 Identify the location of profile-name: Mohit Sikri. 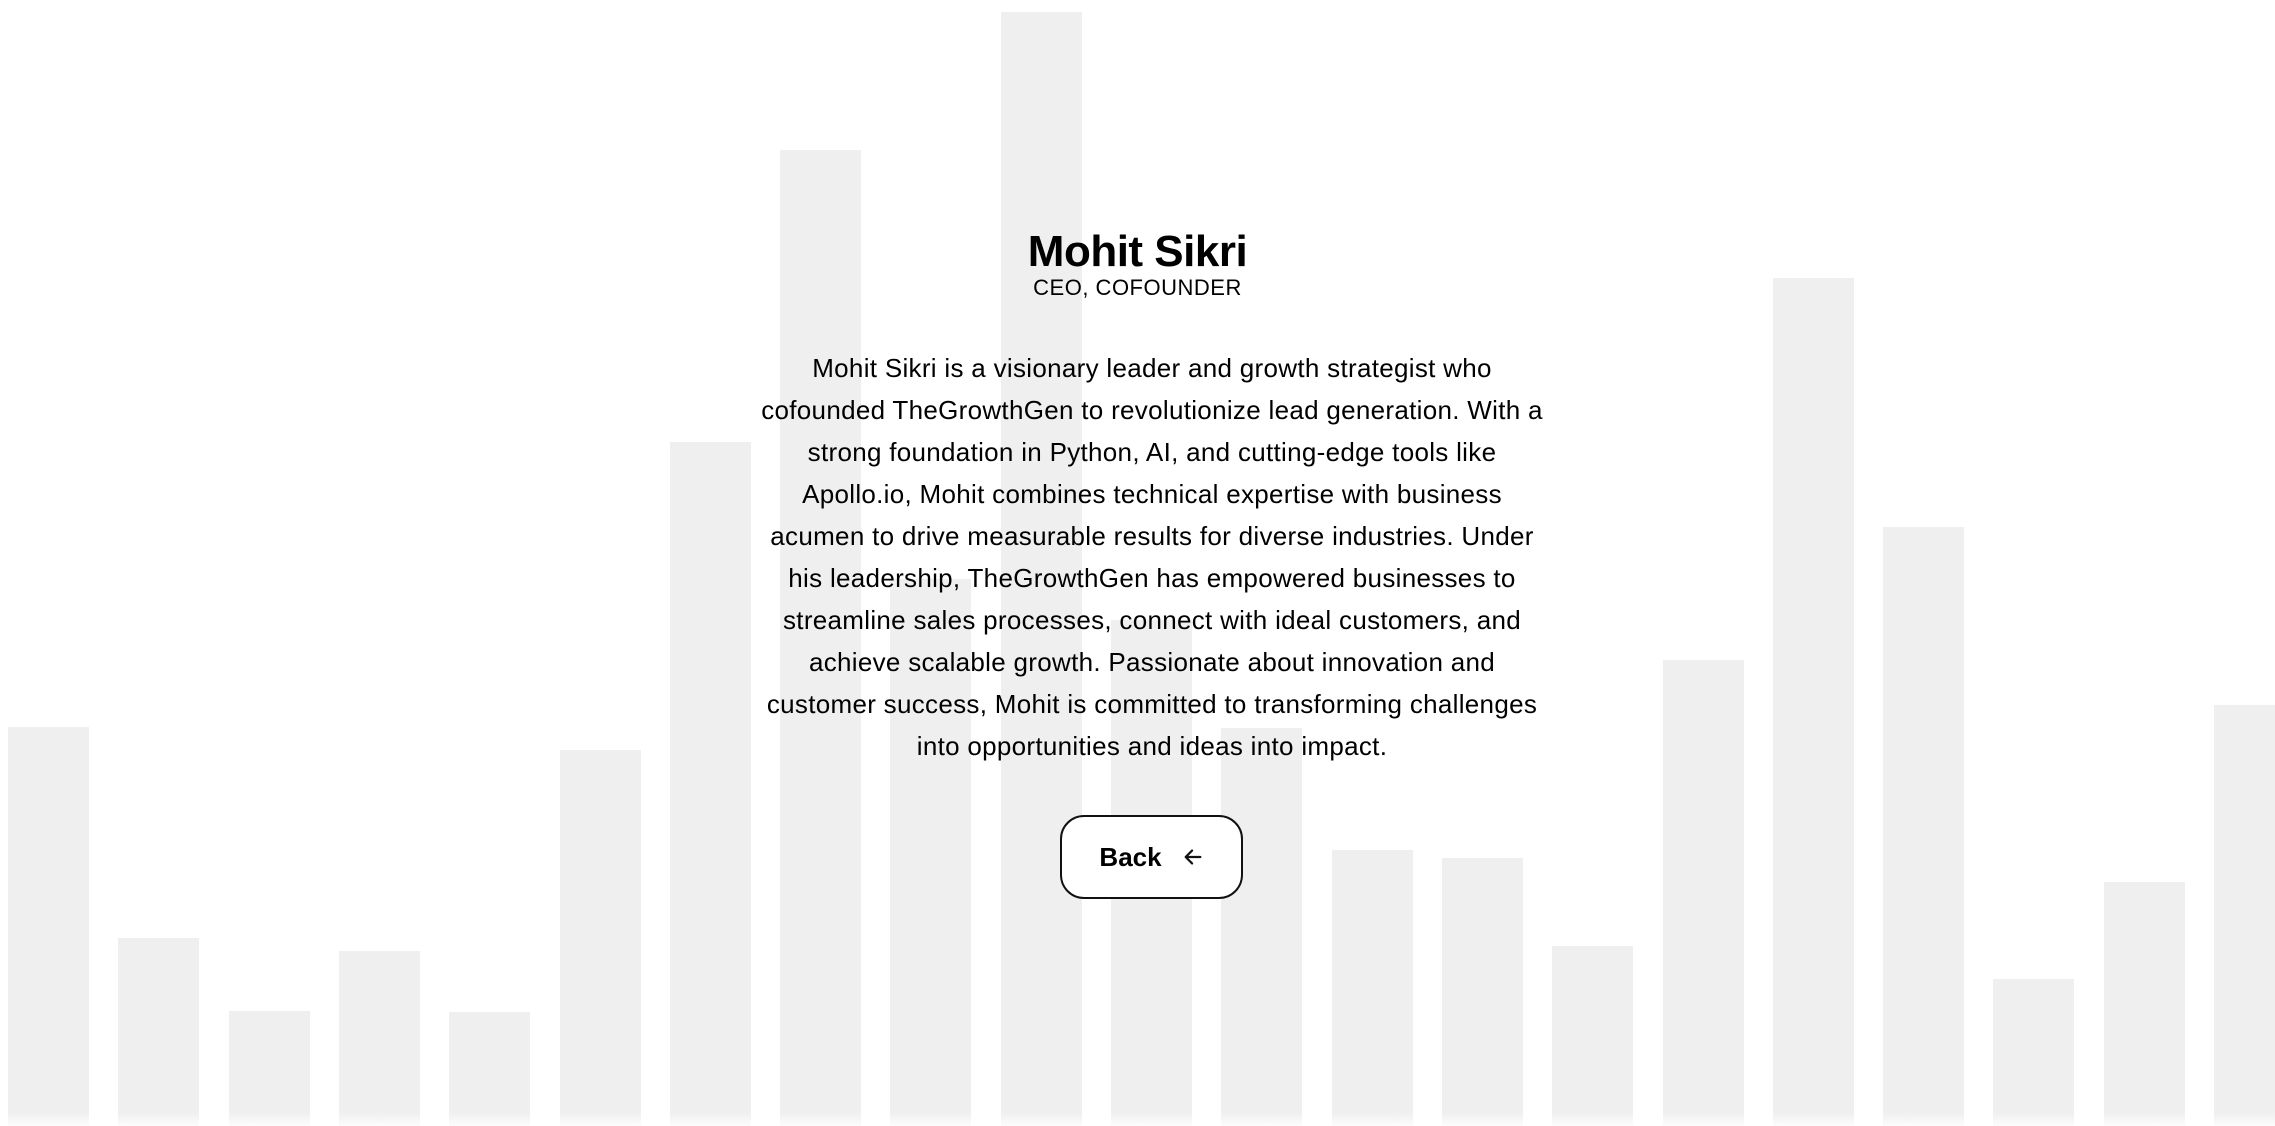
(1137, 251).